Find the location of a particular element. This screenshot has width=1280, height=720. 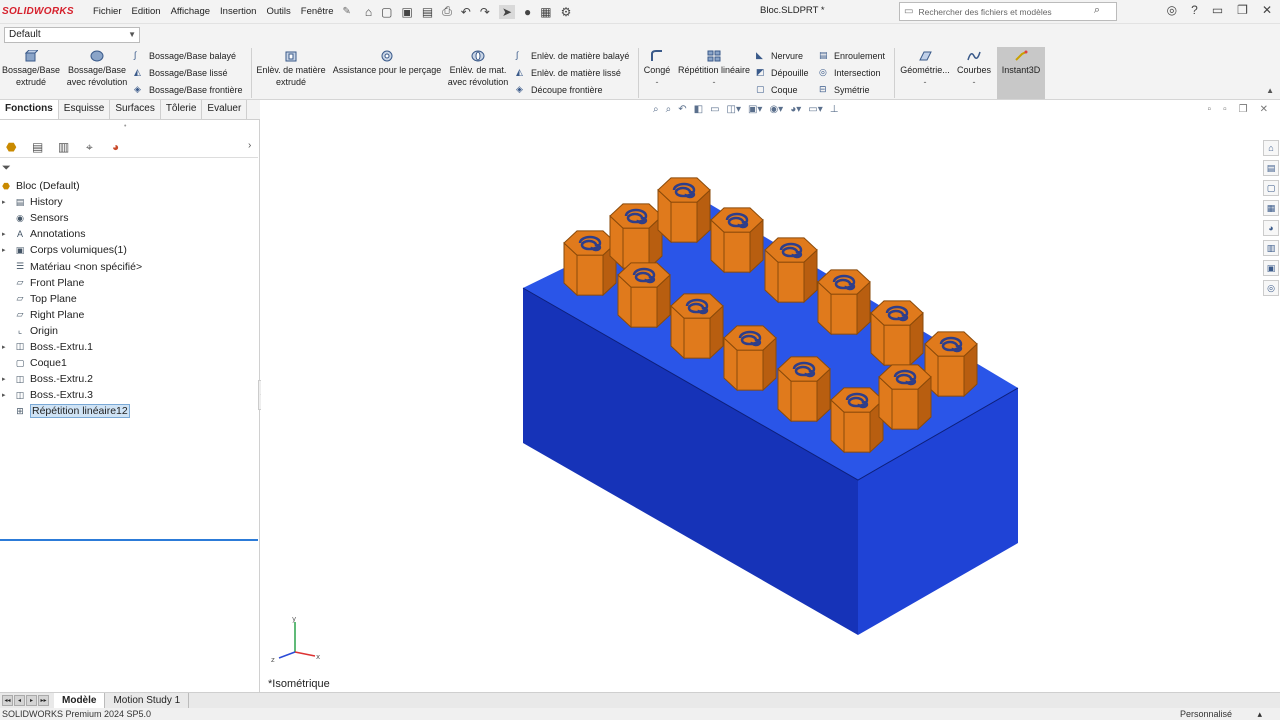

fillet-button: Congé - is located at coordinates (657, 69).